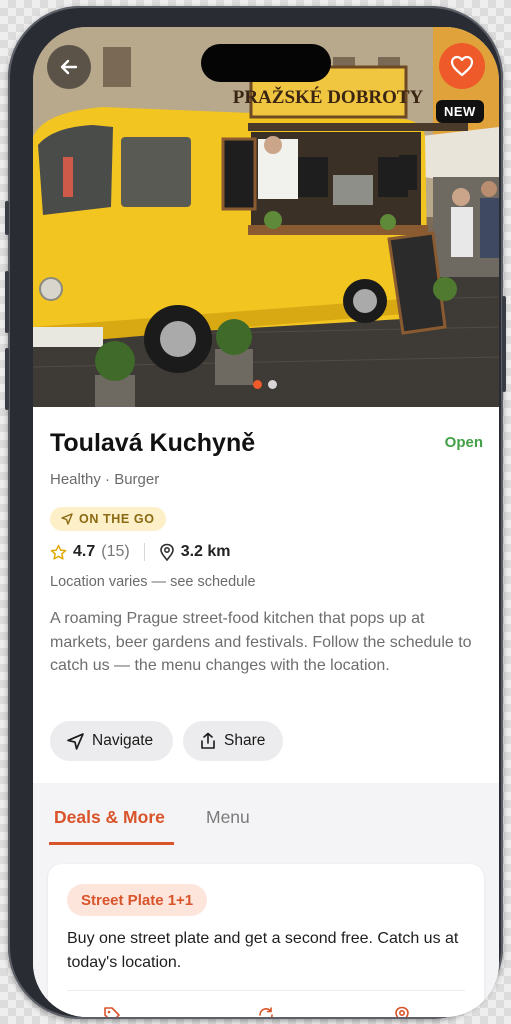 The width and height of the screenshot is (511, 1024). What do you see at coordinates (117, 519) in the screenshot?
I see `on-the-go-label: ON THE GO` at bounding box center [117, 519].